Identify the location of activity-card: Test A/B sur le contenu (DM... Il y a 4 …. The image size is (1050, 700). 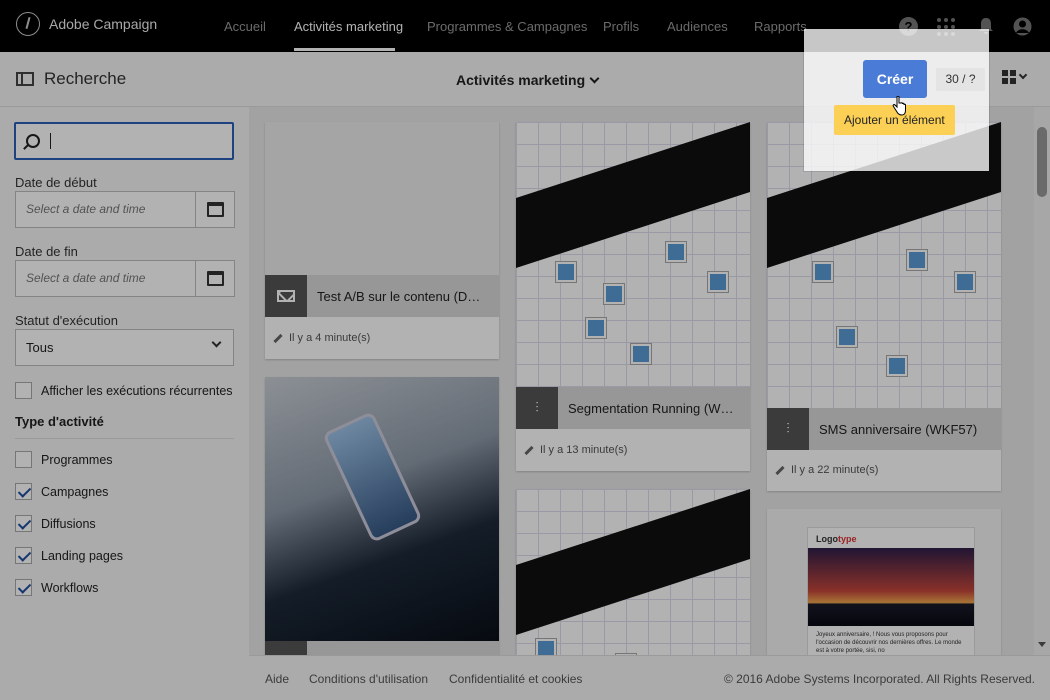
(382, 240).